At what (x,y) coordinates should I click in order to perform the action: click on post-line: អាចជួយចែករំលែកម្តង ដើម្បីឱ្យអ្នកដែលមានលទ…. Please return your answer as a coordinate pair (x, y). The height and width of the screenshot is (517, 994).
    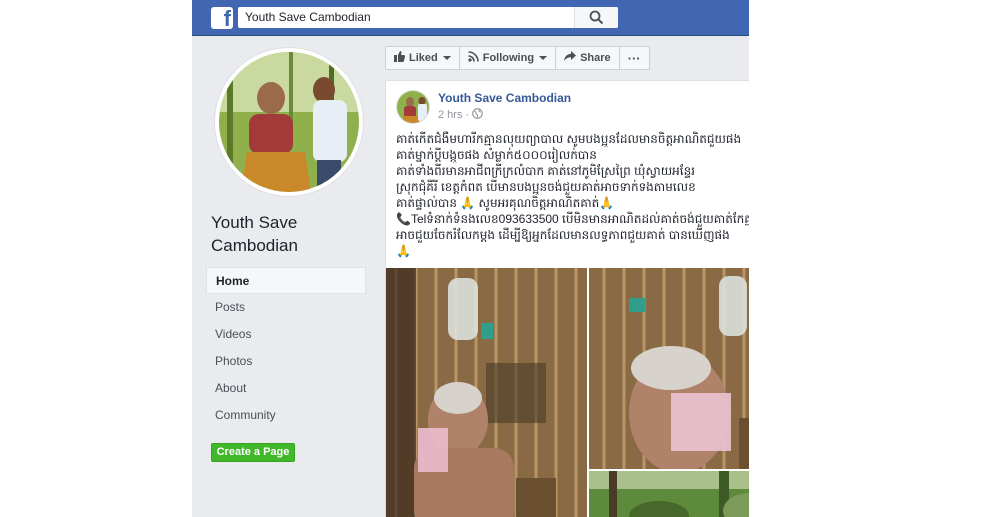
    Looking at the image, I should click on (563, 235).